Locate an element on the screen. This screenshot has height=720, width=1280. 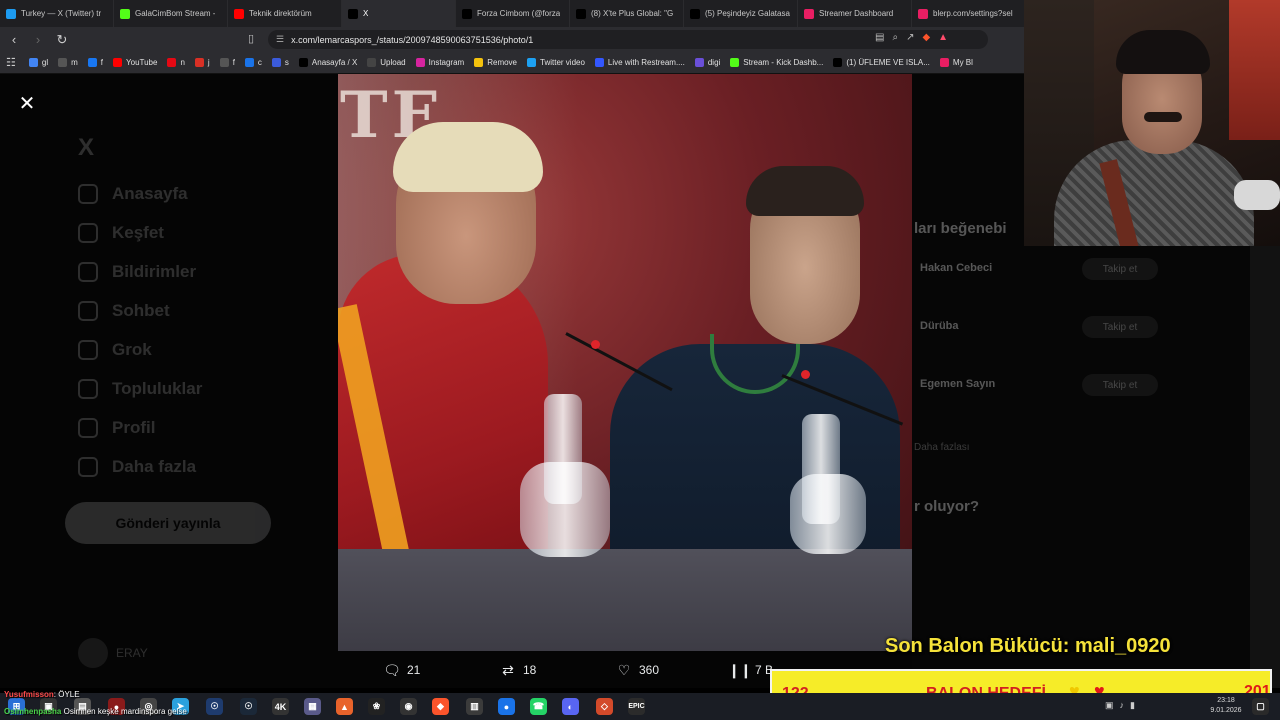
suggested-user-name: Dürüba is located at coordinates (939, 326).